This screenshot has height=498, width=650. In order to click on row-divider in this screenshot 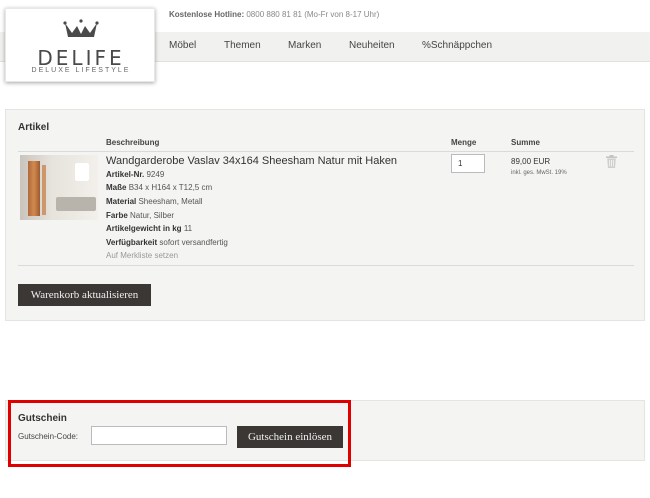, I will do `click(326, 265)`.